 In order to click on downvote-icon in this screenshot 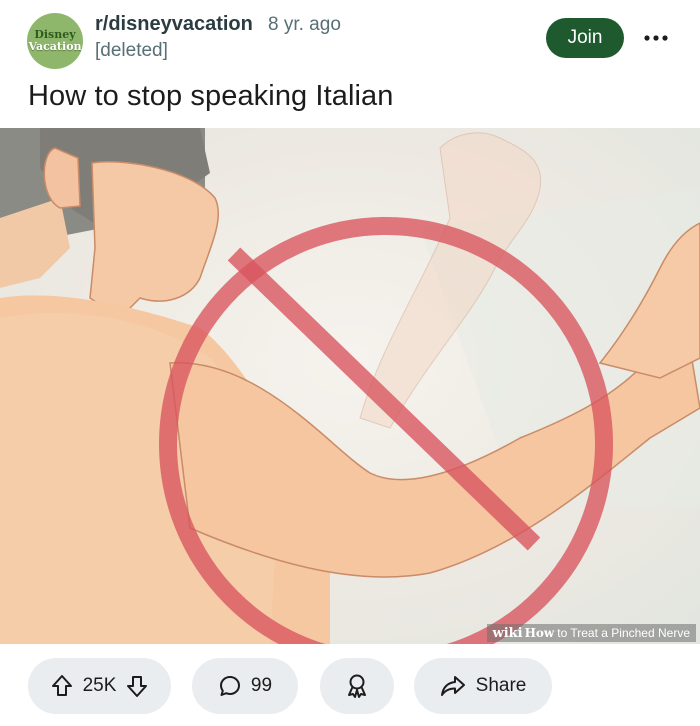, I will do `click(137, 686)`.